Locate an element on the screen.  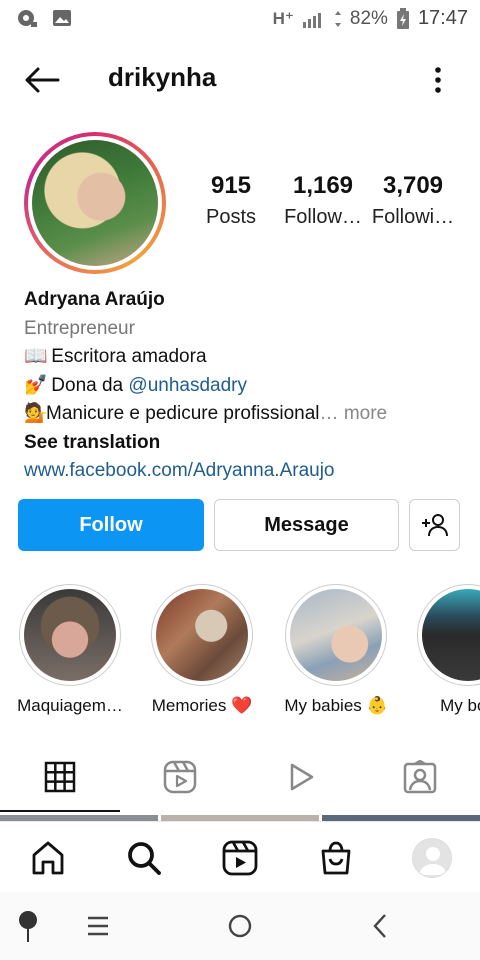
shopping-bag-icon is located at coordinates (336, 858).